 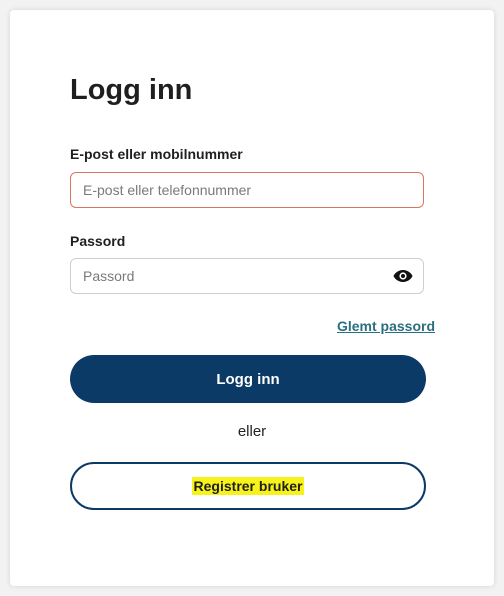 What do you see at coordinates (131, 90) in the screenshot?
I see `page-title: Logg inn` at bounding box center [131, 90].